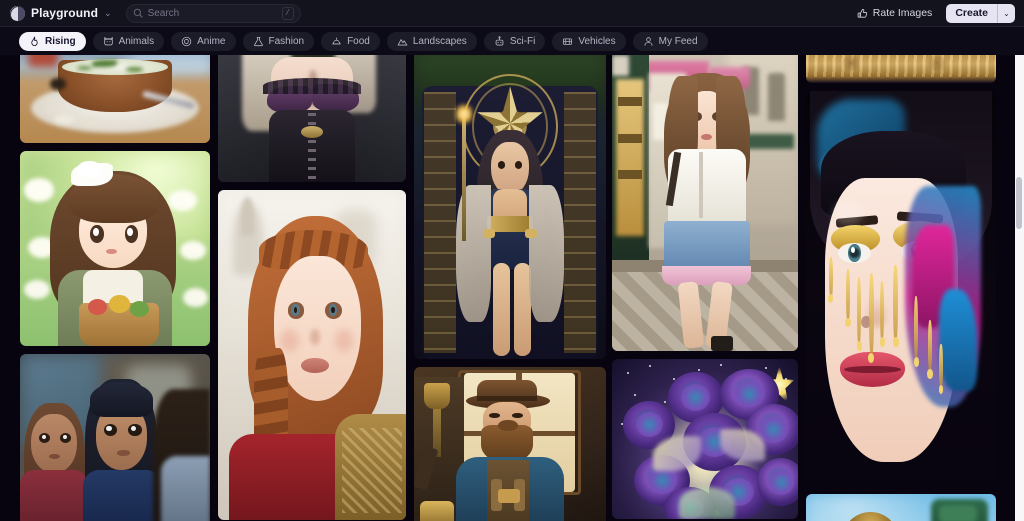  Describe the element at coordinates (705, 203) in the screenshot. I see `paris-street-woman-image` at that location.